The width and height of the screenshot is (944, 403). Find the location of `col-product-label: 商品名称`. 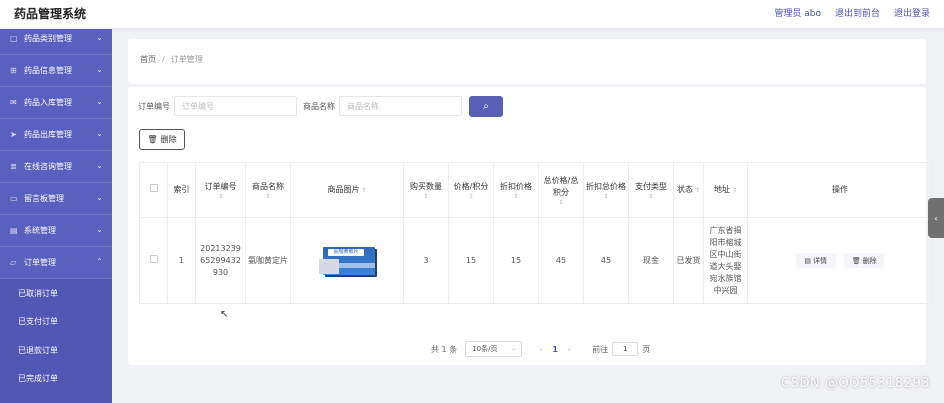

col-product-label: 商品名称 is located at coordinates (268, 186).